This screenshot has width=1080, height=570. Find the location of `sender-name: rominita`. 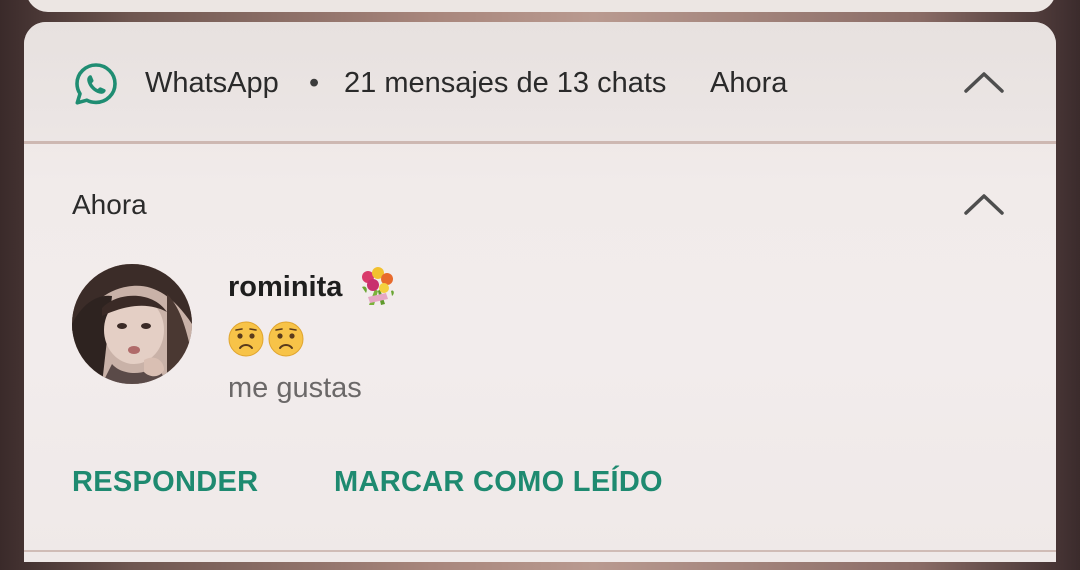

sender-name: rominita is located at coordinates (285, 287).